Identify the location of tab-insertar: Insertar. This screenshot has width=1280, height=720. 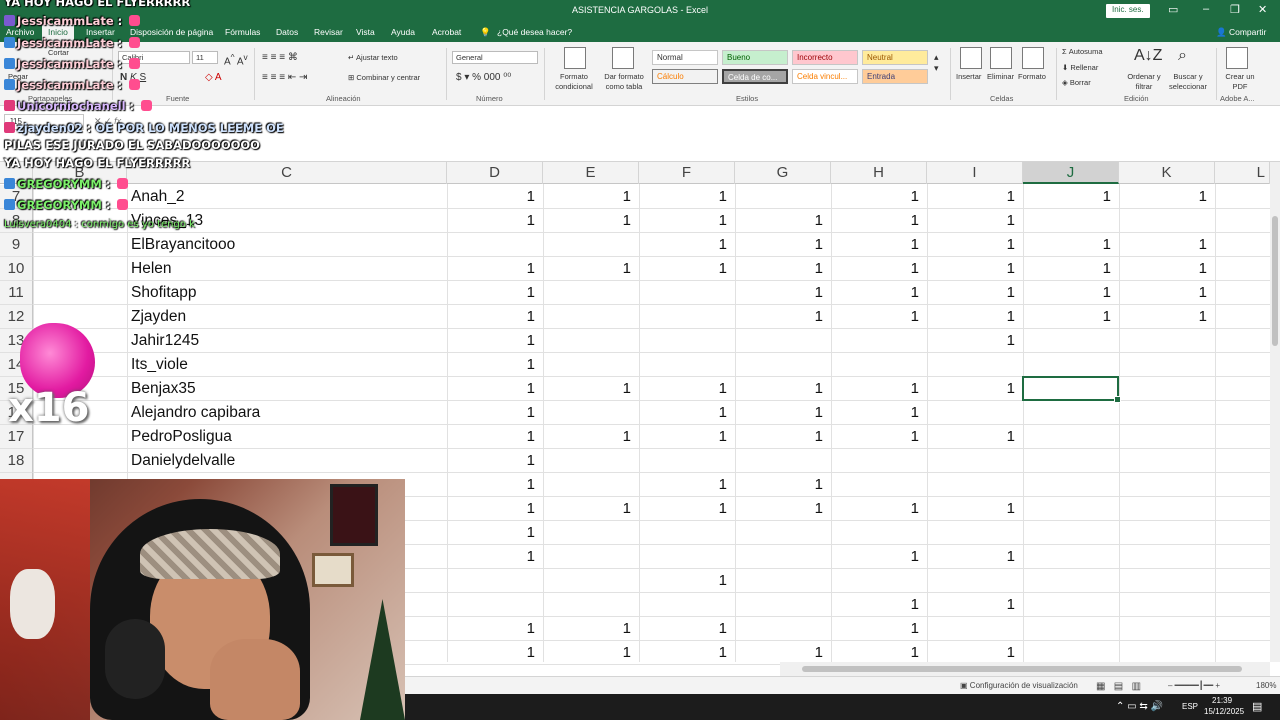
(100, 32).